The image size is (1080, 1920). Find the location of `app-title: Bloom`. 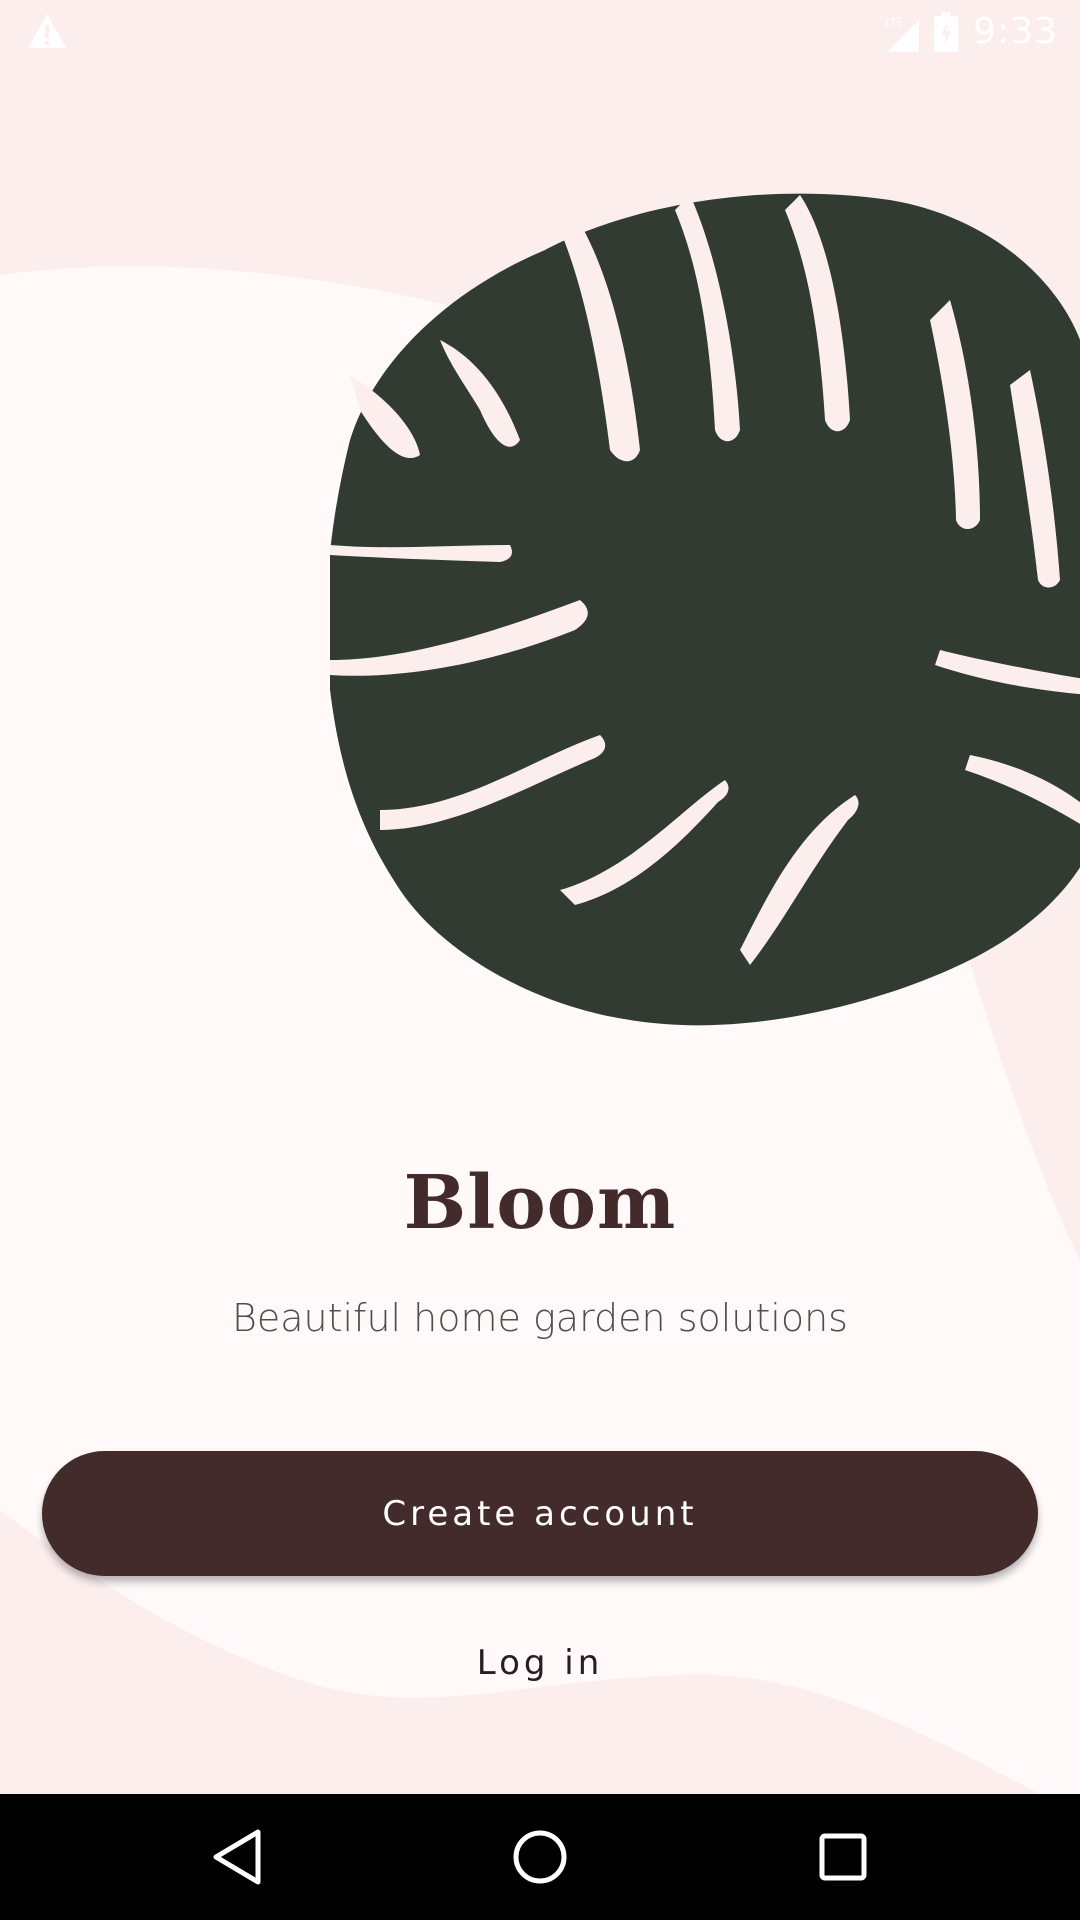

app-title: Bloom is located at coordinates (540, 1203).